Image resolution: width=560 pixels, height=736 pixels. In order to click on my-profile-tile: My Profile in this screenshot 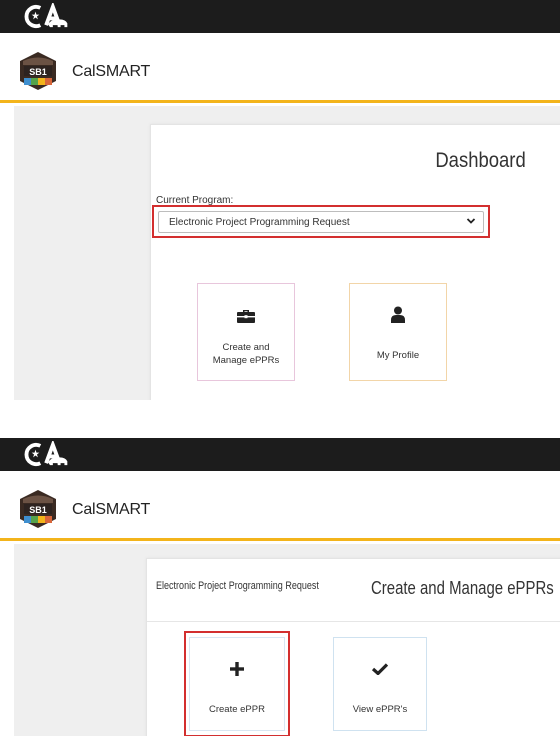, I will do `click(398, 332)`.